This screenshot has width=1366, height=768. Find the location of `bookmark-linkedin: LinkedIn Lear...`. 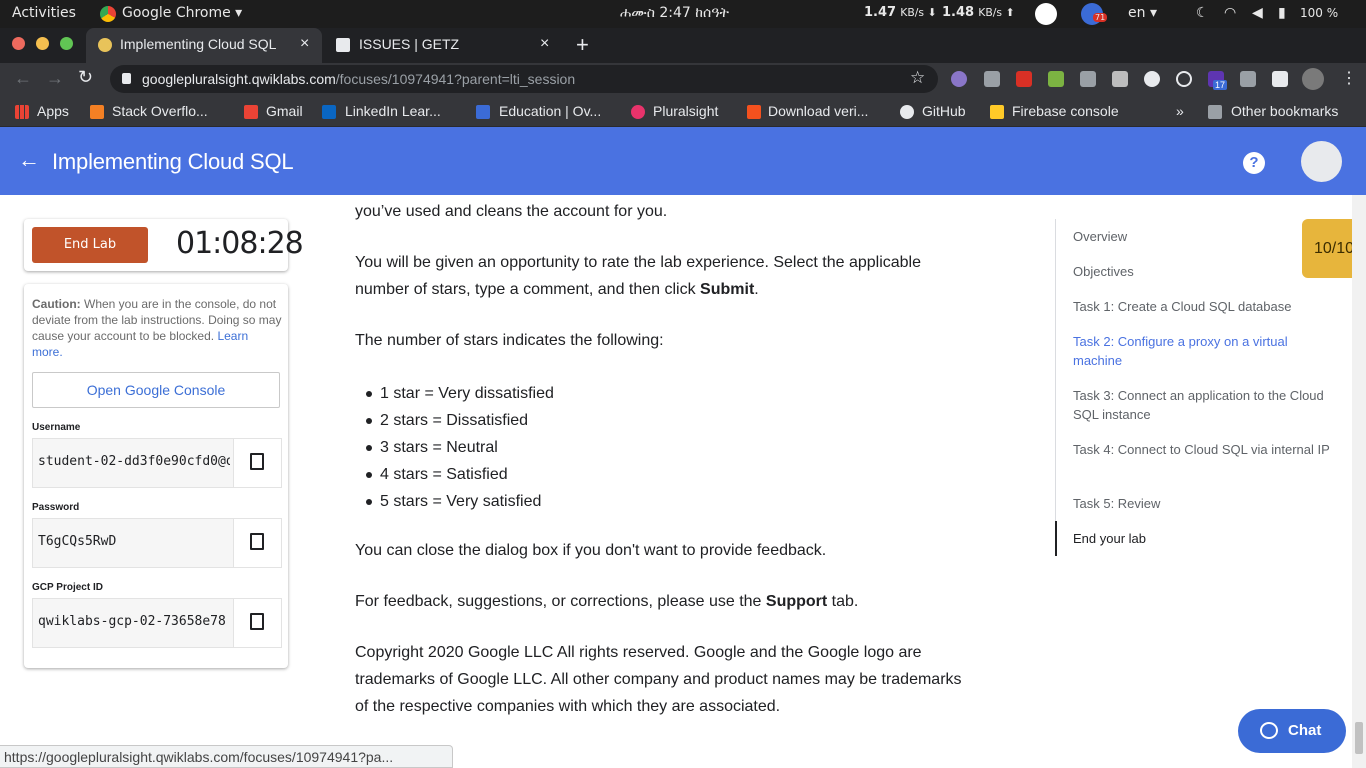

bookmark-linkedin: LinkedIn Lear... is located at coordinates (393, 111).